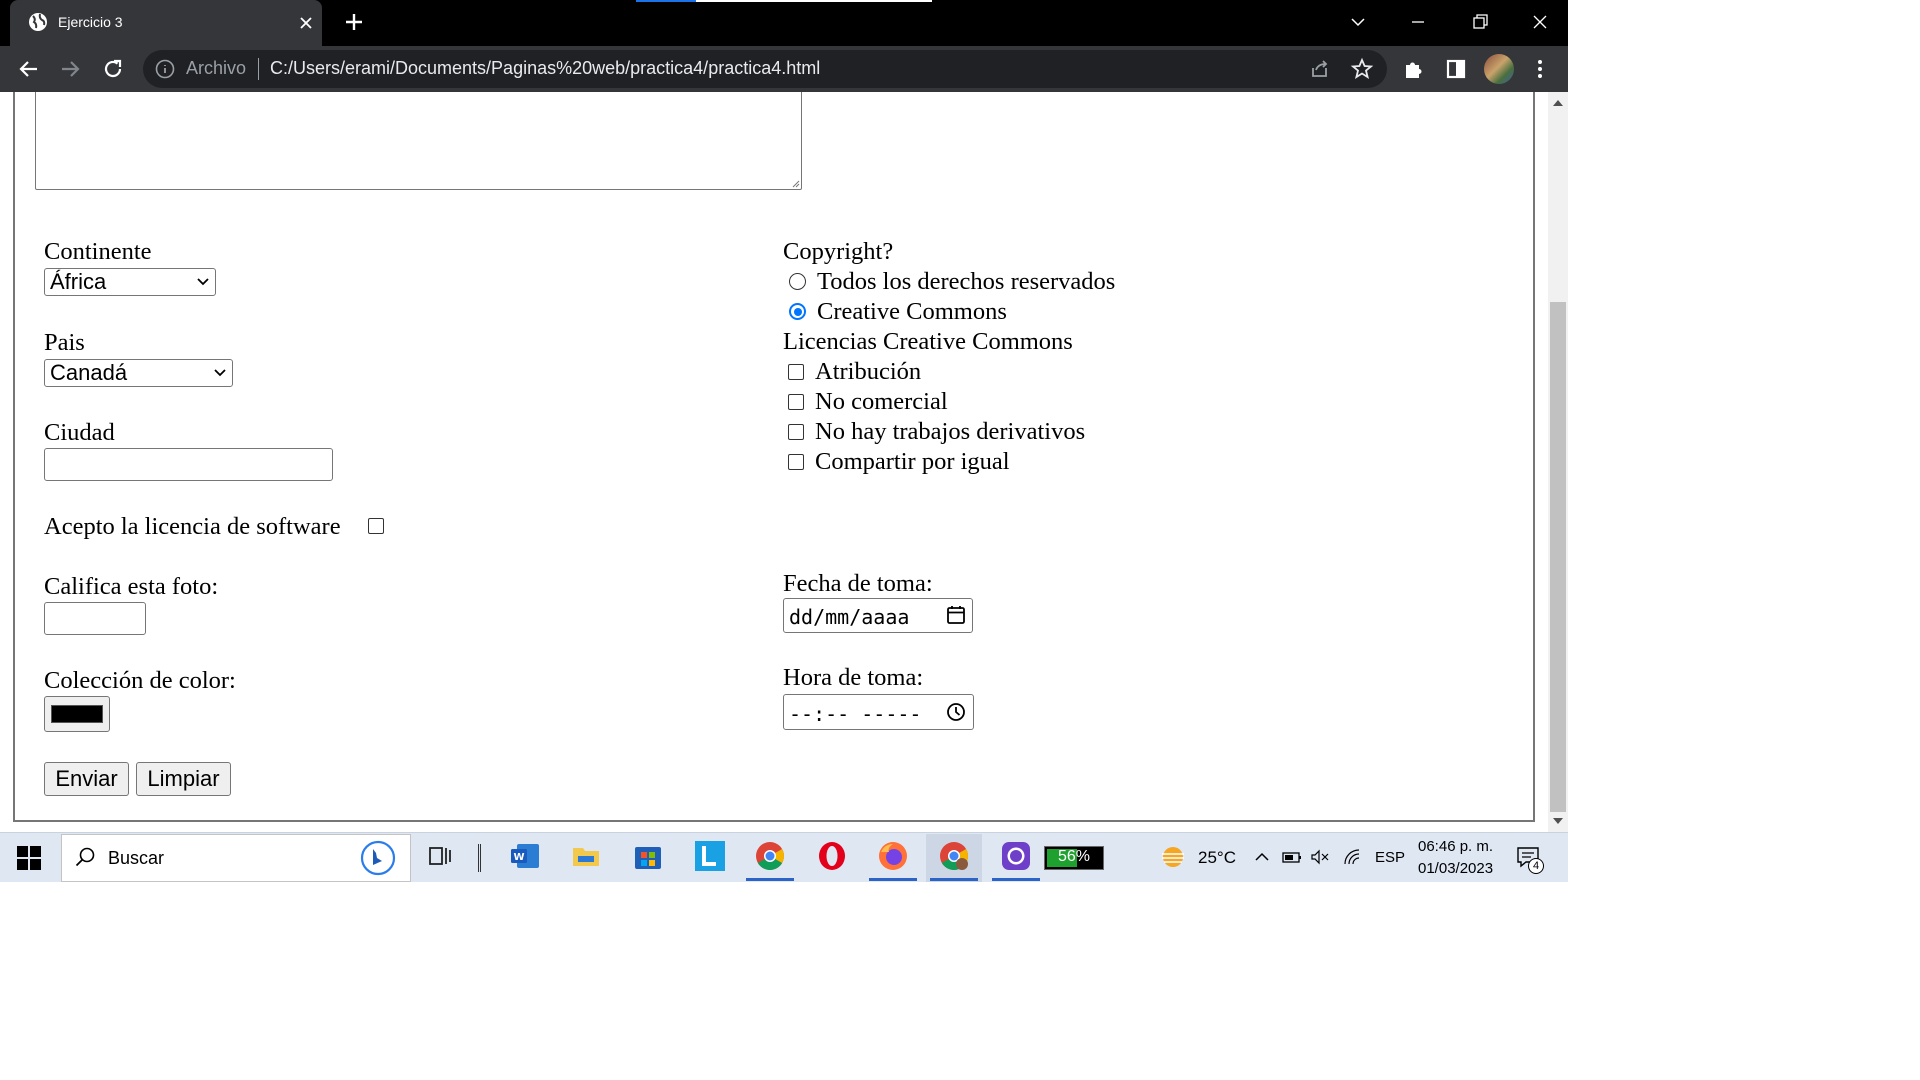 This screenshot has height=1080, width=1920. What do you see at coordinates (354, 22) in the screenshot?
I see `new-tab-icon` at bounding box center [354, 22].